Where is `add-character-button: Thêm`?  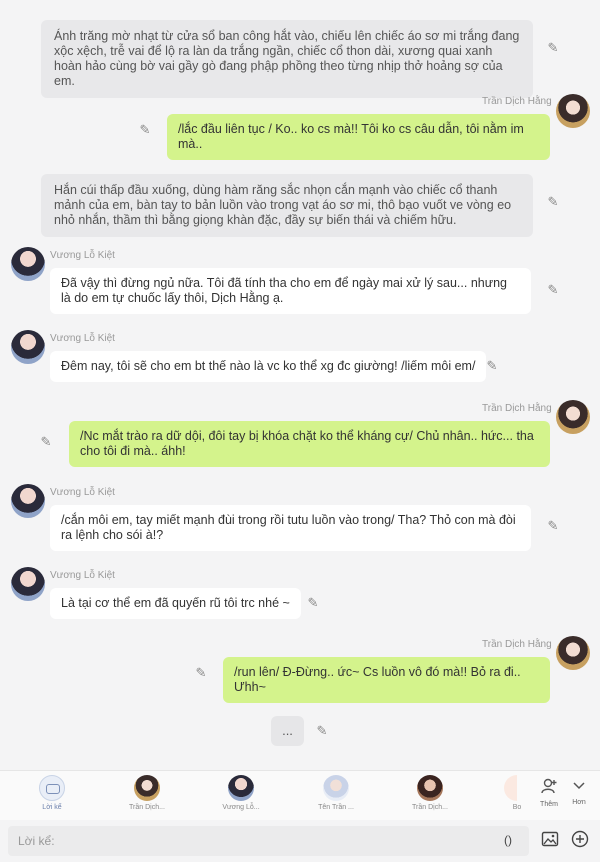
add-character-button: Thêm is located at coordinates (549, 792).